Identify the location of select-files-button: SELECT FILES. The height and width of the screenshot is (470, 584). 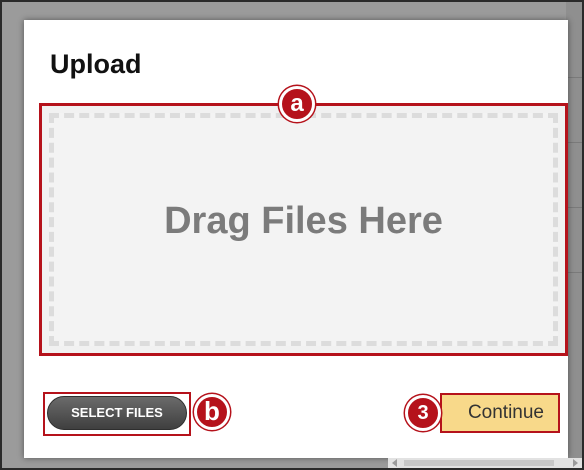
(117, 413).